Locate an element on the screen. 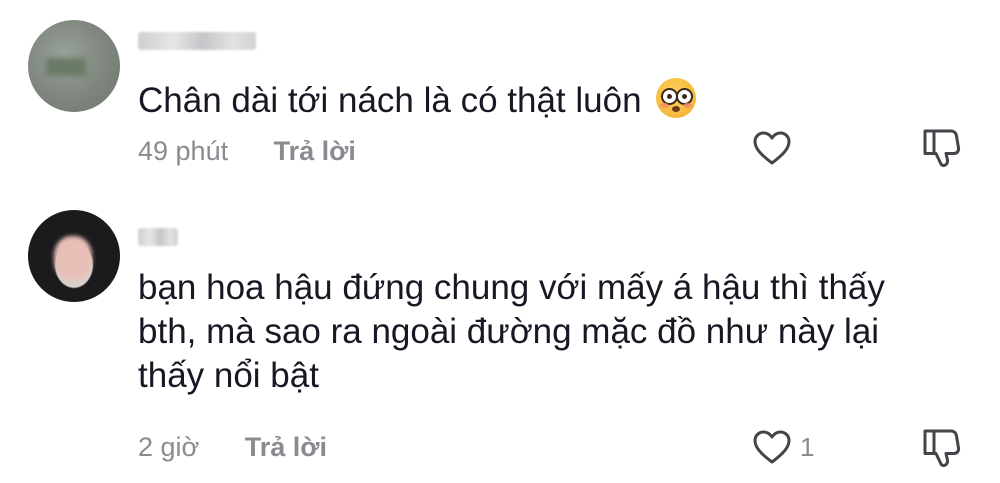 This screenshot has width=1000, height=483. flushed-face-emoji is located at coordinates (675, 98).